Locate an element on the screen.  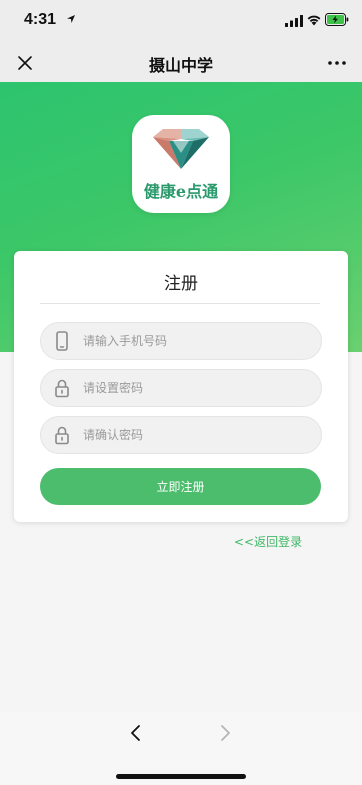
divider is located at coordinates (180, 303).